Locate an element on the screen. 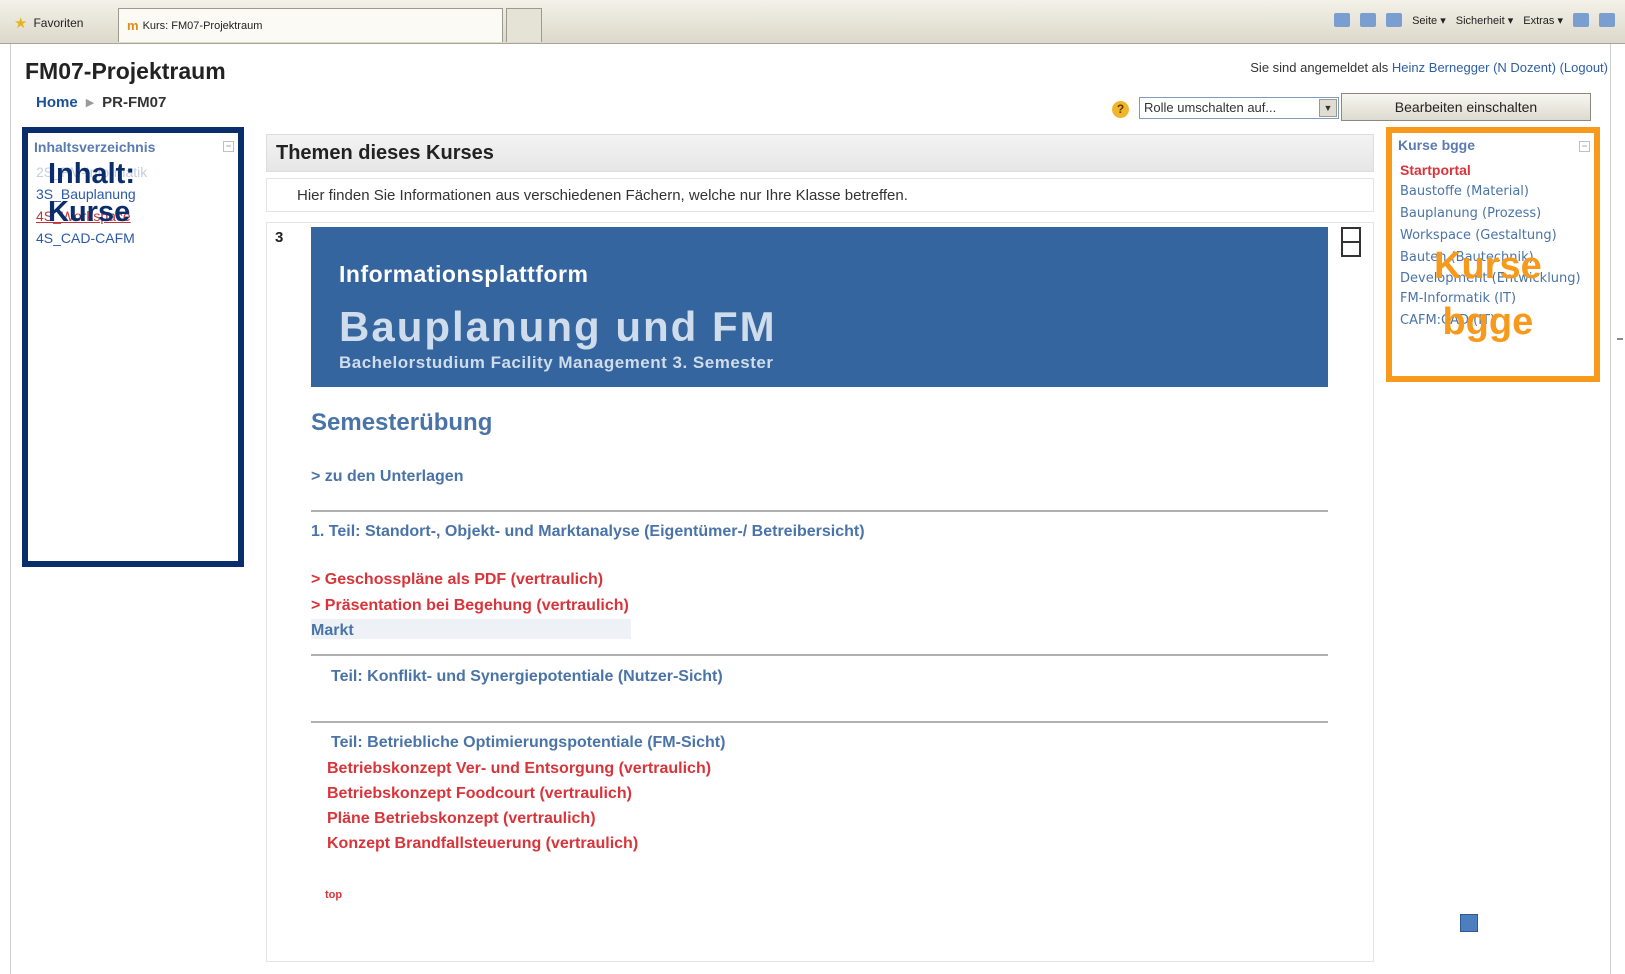 This screenshot has width=1625, height=974. courses-header: Kurse bgge − is located at coordinates (1493, 145).